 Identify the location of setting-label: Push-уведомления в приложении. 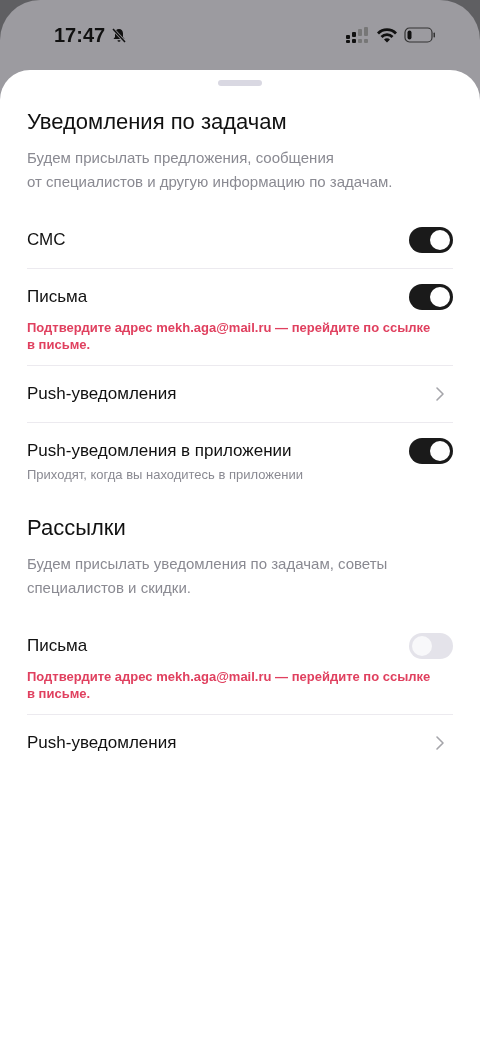
(159, 451).